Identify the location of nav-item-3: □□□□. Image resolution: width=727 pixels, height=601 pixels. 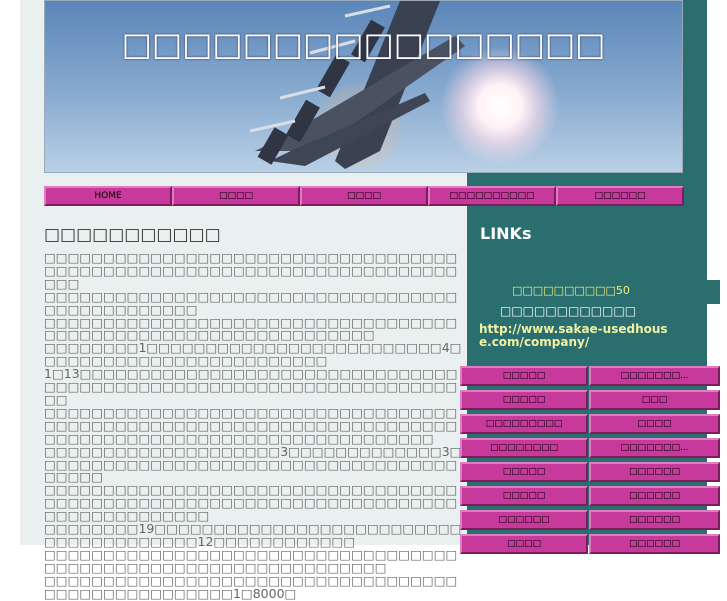
(364, 196).